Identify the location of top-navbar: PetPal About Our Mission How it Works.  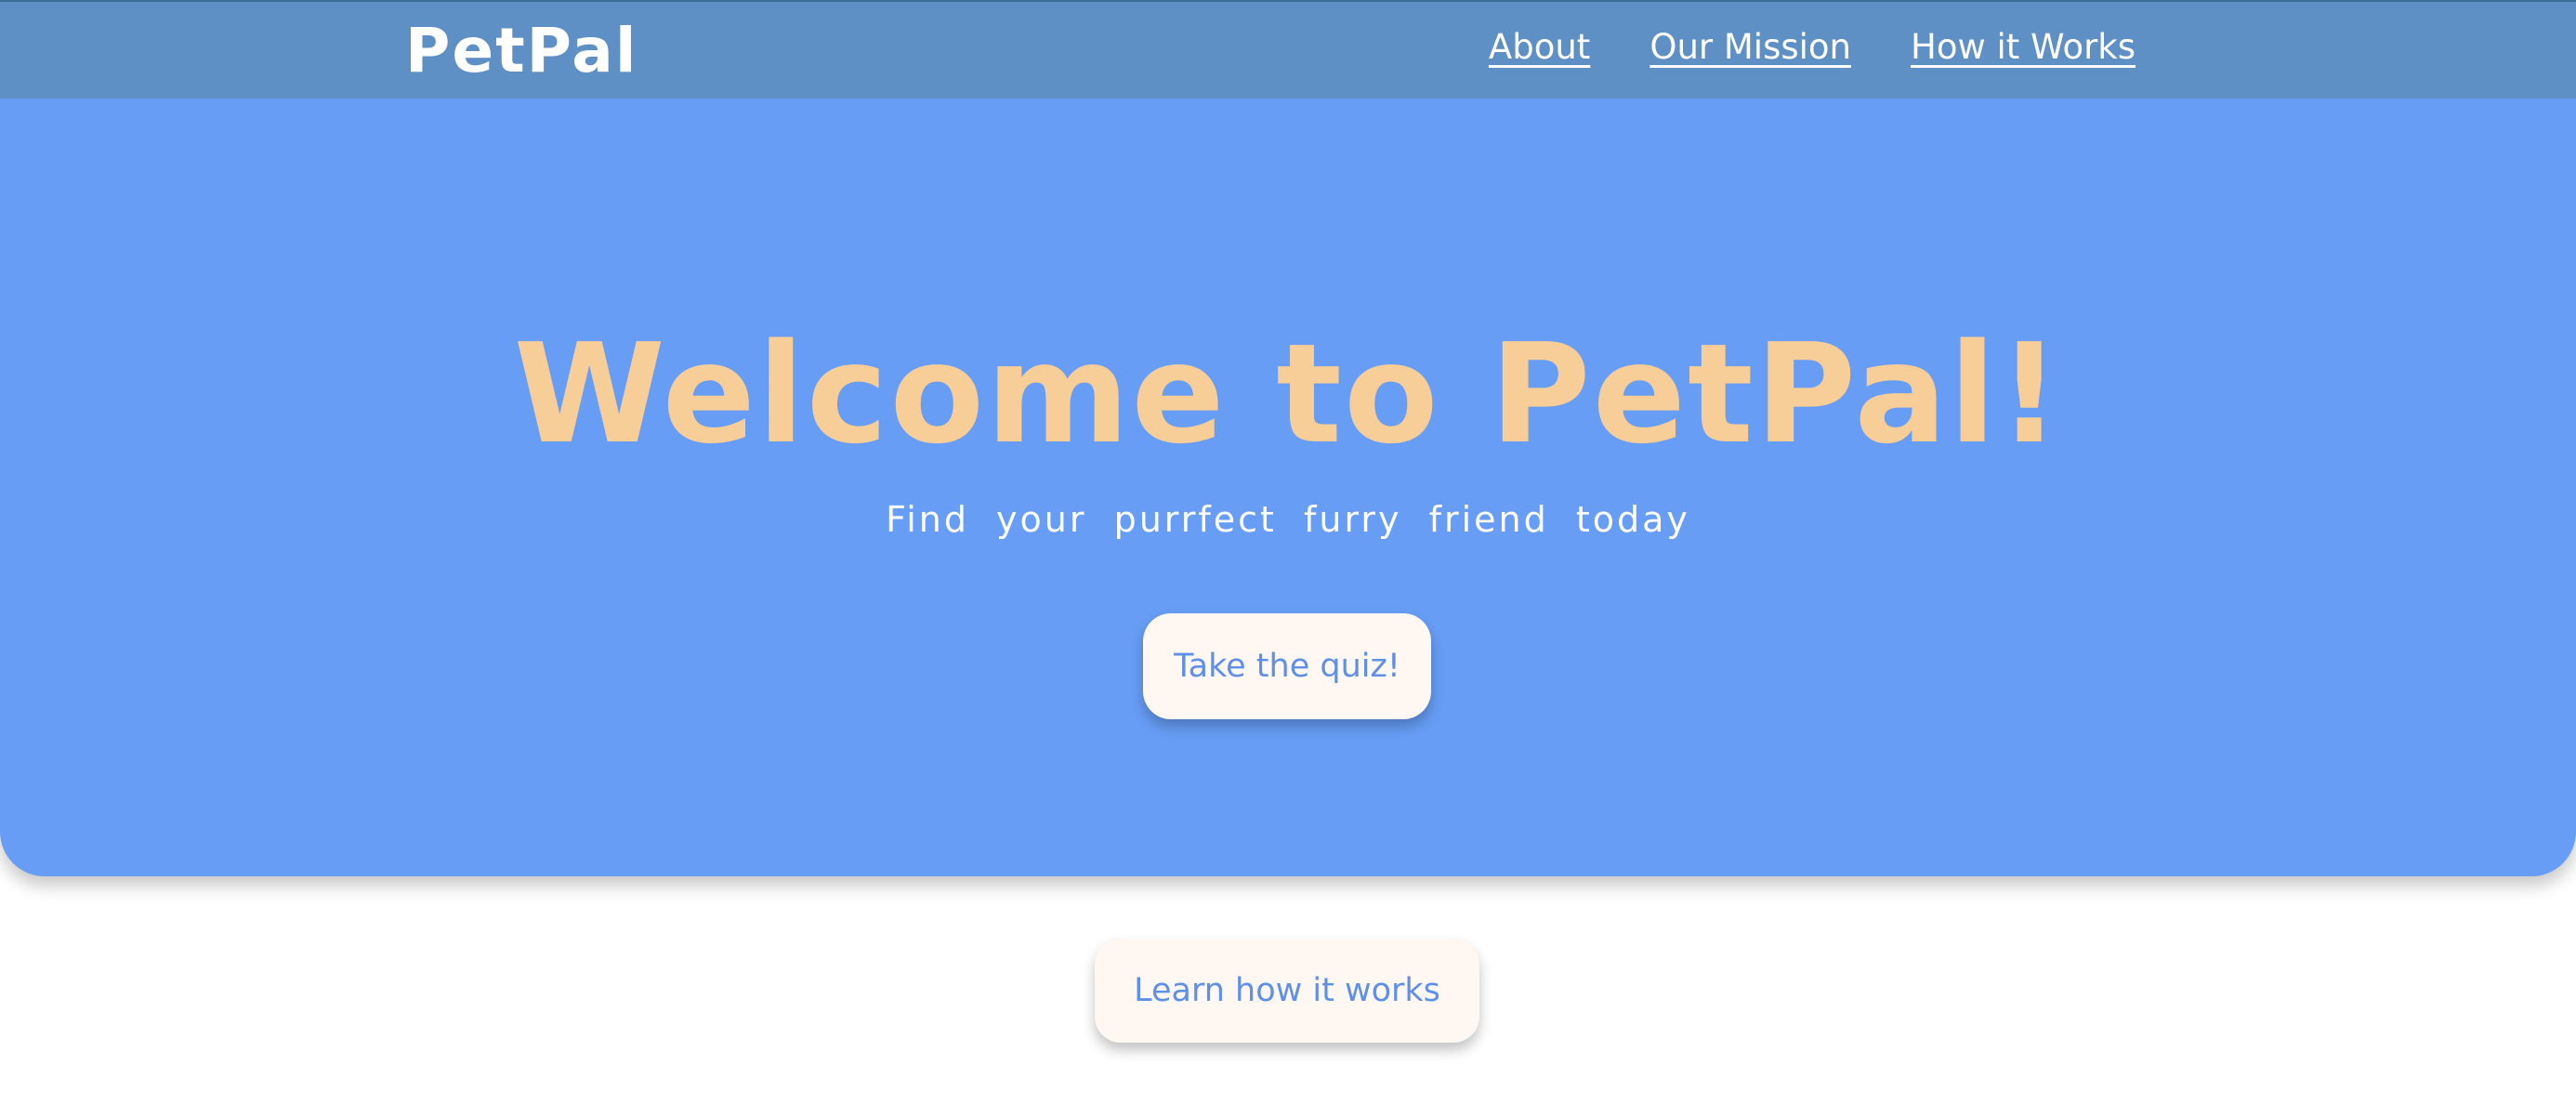
(1288, 49).